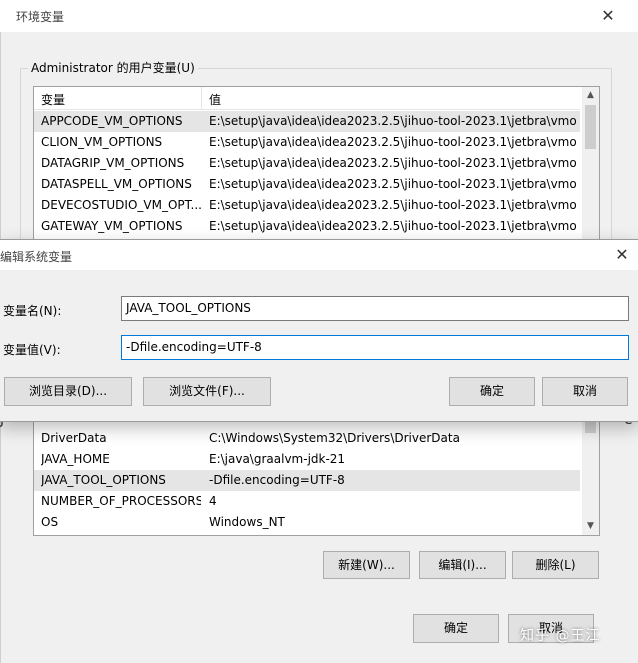 This screenshot has width=638, height=663. I want to click on row-name: DATASPELL_VM_OPTIONS, so click(116, 184).